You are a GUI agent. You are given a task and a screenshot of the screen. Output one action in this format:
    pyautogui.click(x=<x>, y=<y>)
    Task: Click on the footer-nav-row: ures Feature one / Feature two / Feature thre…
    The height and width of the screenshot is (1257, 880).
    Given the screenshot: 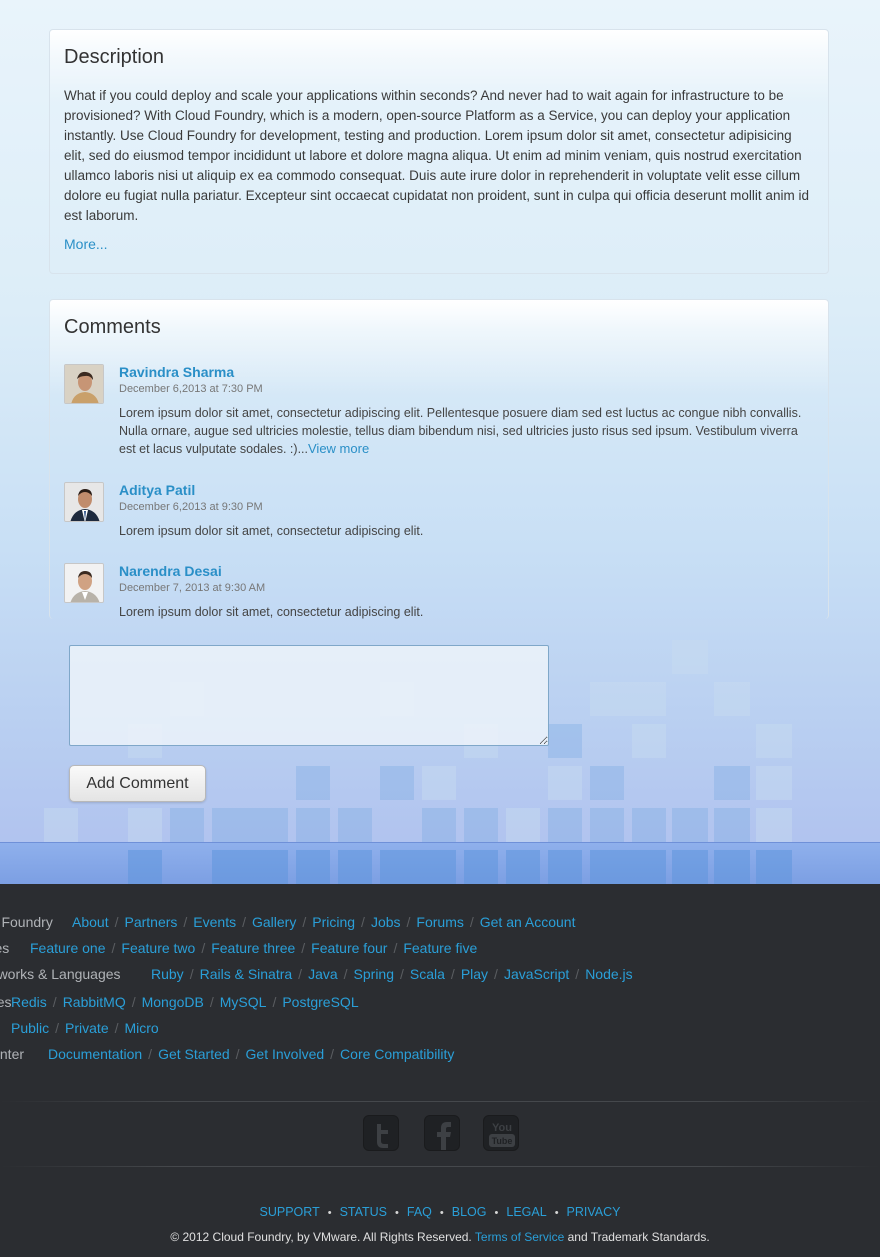 What is the action you would take?
    pyautogui.click(x=238, y=948)
    